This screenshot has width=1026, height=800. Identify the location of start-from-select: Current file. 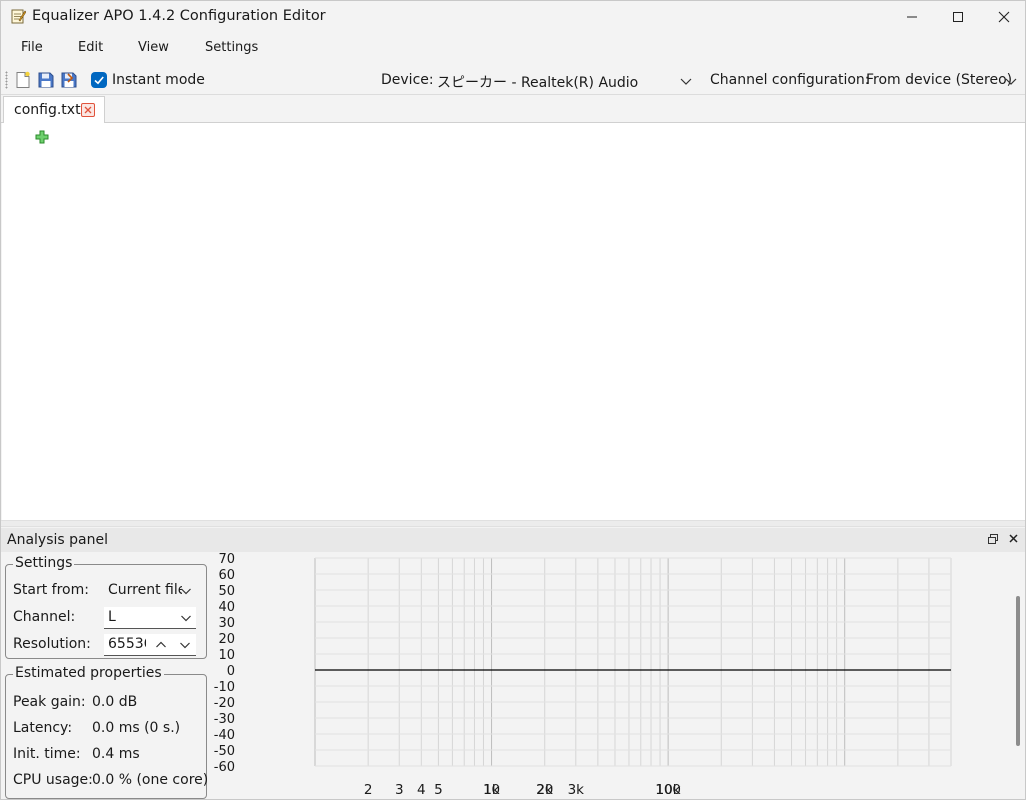
(150, 591).